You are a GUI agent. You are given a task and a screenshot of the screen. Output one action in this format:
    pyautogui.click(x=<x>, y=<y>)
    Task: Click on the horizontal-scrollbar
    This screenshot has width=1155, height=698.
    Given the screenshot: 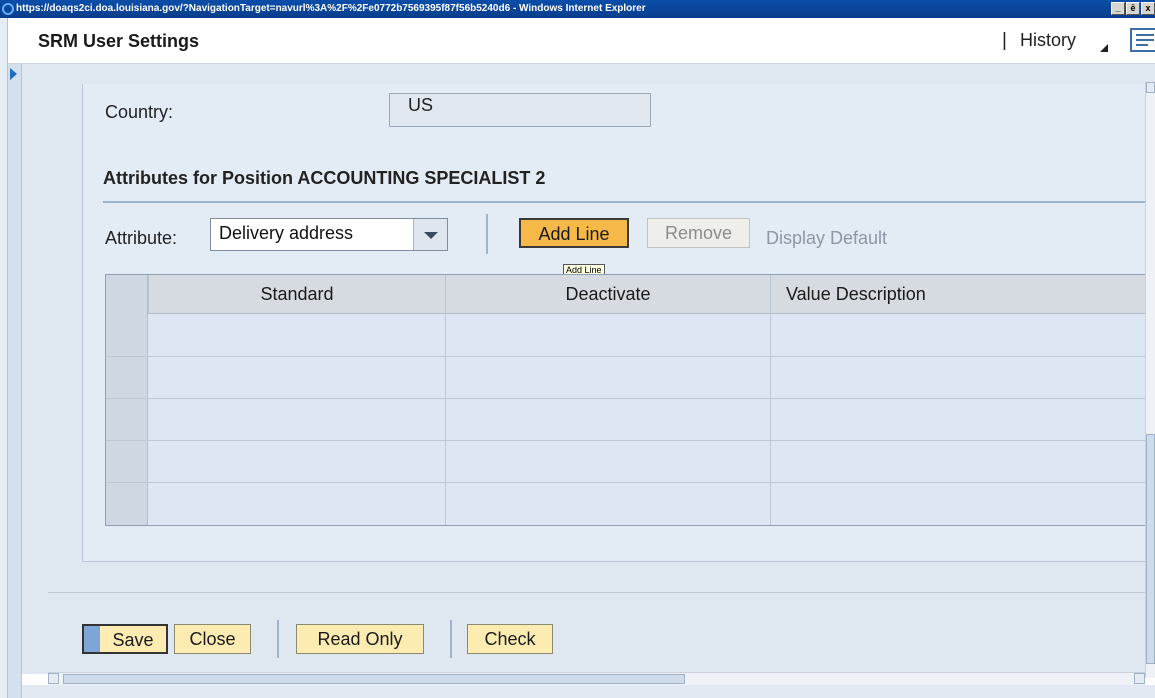 What is the action you would take?
    pyautogui.click(x=596, y=678)
    